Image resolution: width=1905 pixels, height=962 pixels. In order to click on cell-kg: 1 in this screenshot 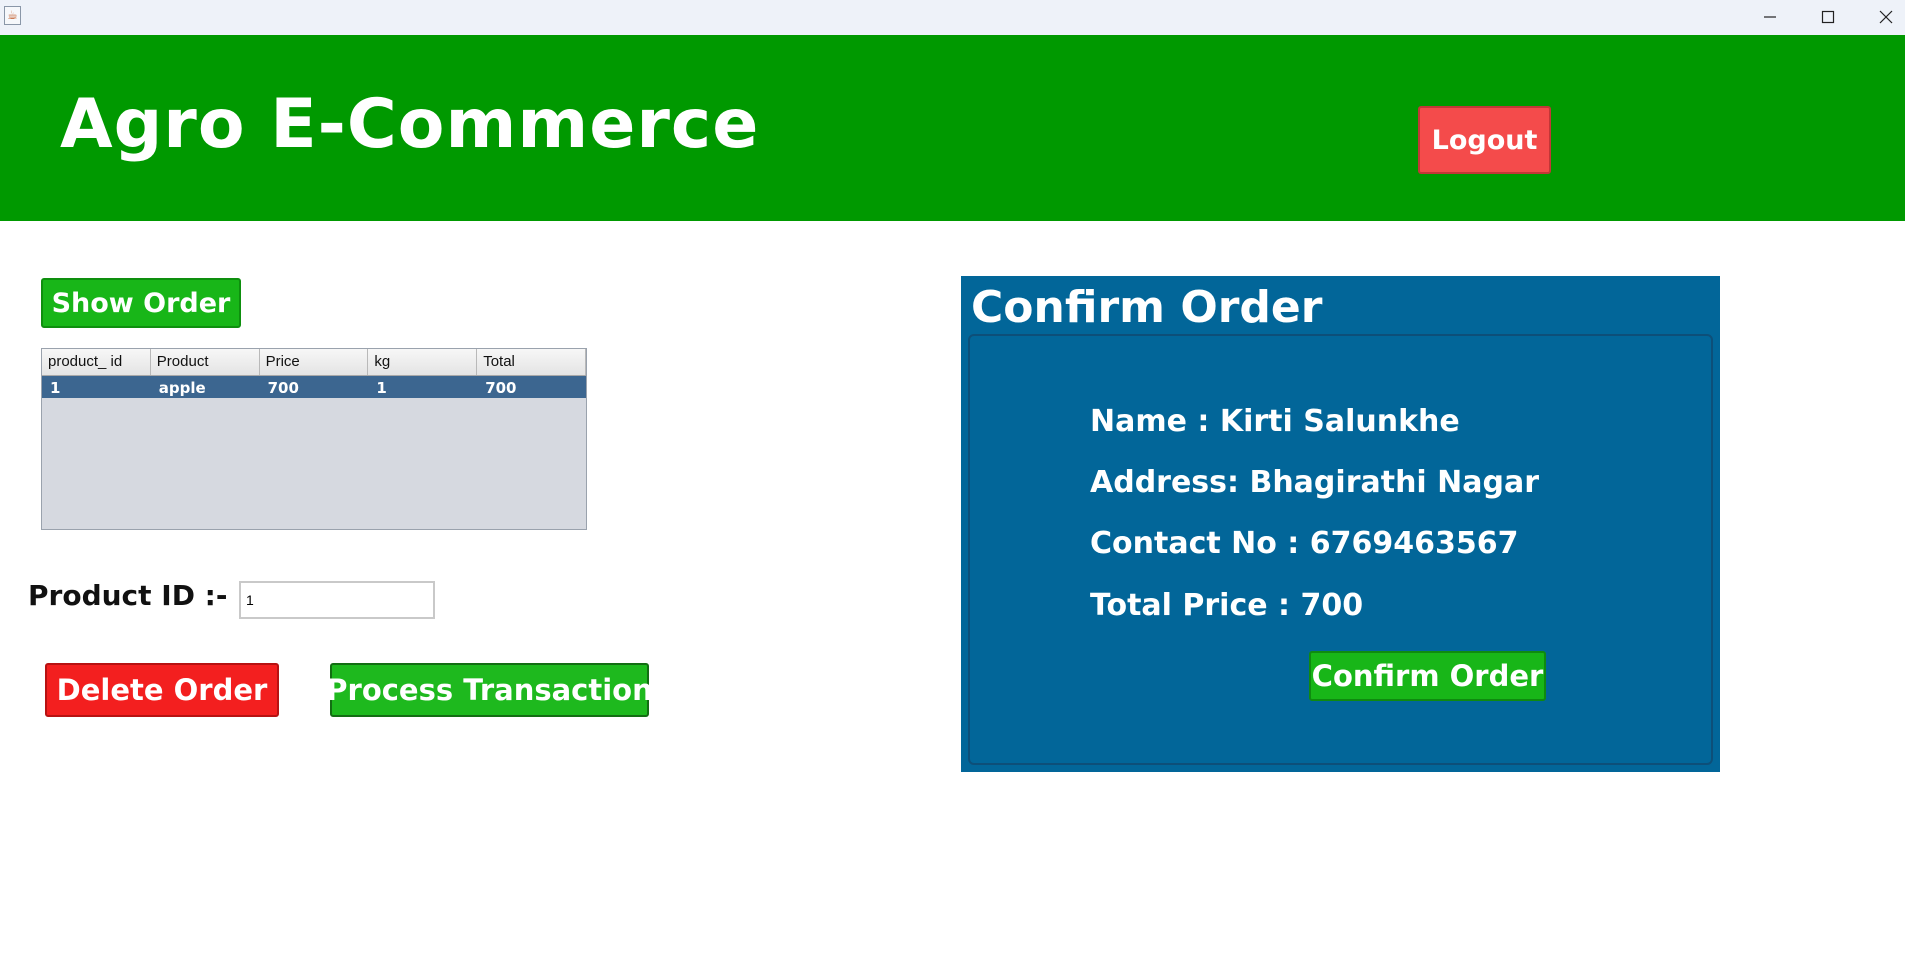, I will do `click(381, 388)`.